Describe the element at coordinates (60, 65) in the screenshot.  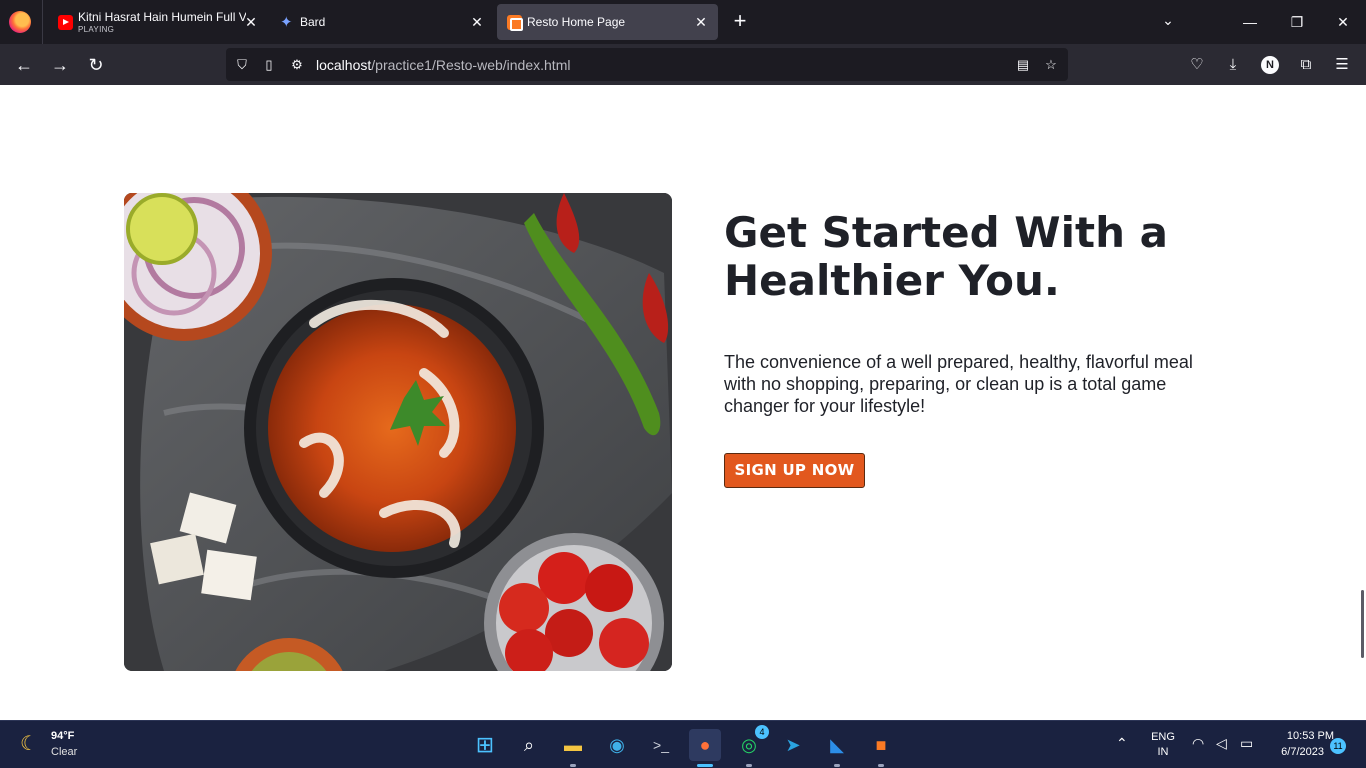
I see `forward-arrow-icon: →` at that location.